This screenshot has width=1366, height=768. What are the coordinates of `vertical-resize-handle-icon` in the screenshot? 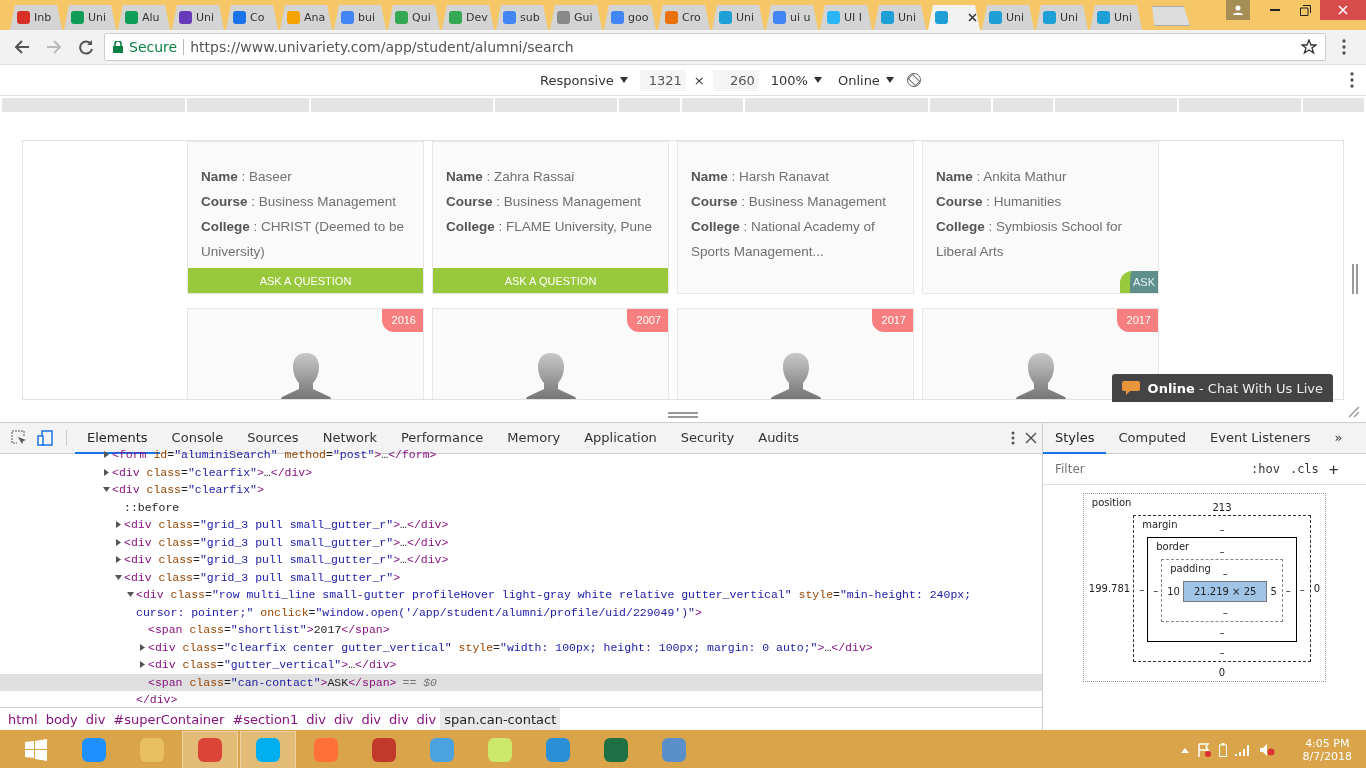 It's located at (1355, 279).